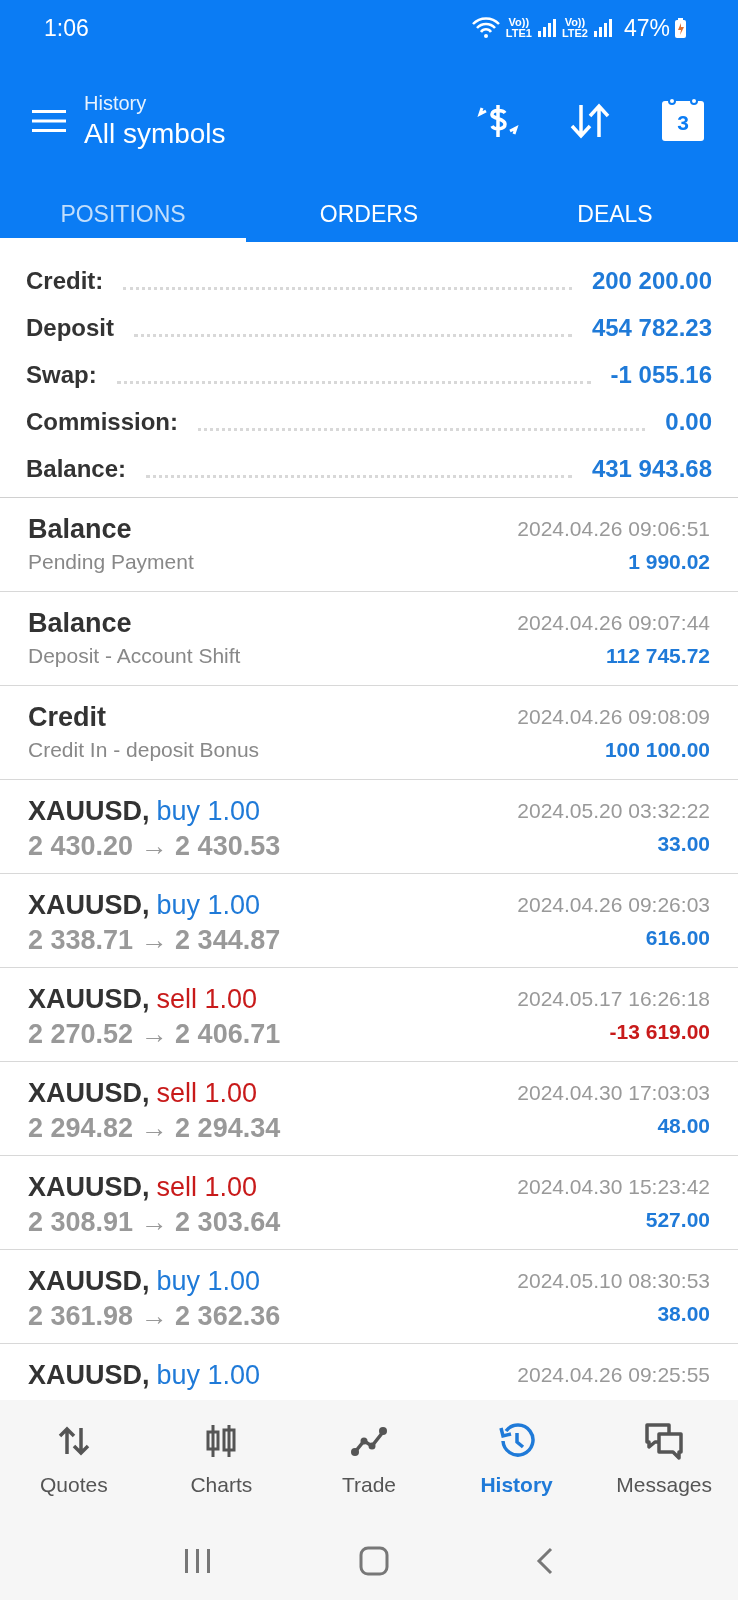  What do you see at coordinates (74, 1461) in the screenshot?
I see `nav-tab: Quotes` at bounding box center [74, 1461].